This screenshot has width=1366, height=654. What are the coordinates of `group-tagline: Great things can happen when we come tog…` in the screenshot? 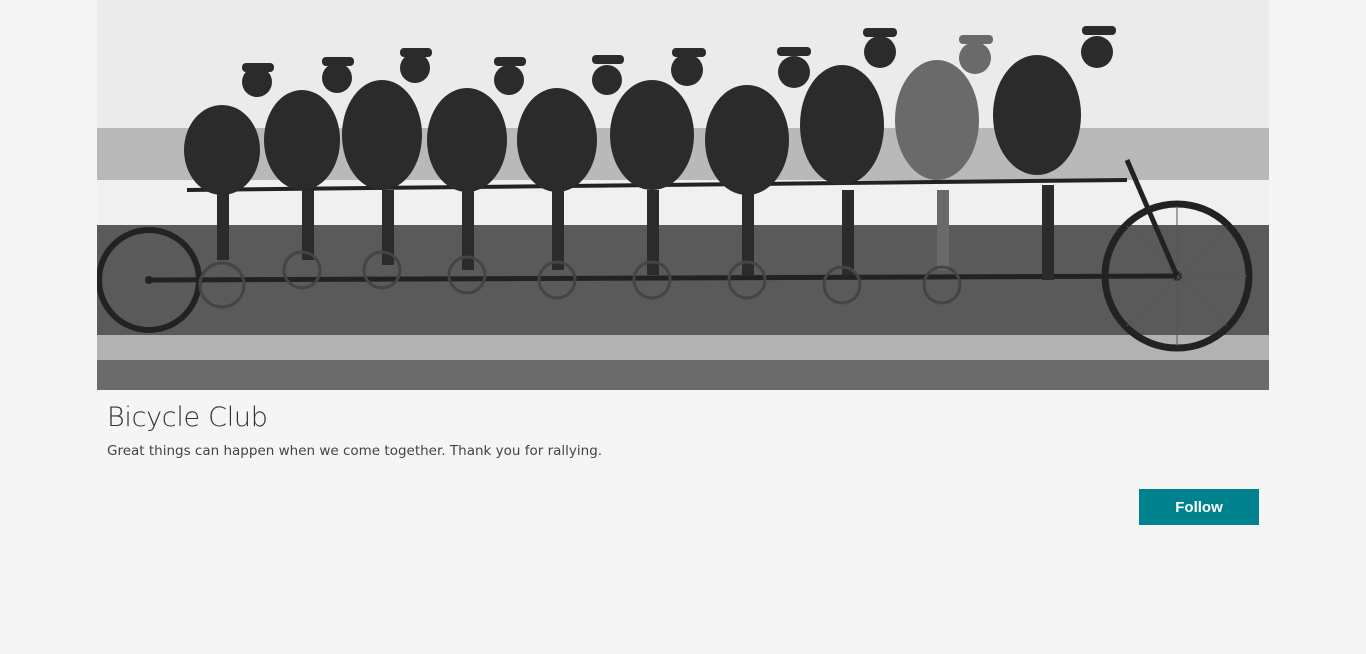 It's located at (355, 451).